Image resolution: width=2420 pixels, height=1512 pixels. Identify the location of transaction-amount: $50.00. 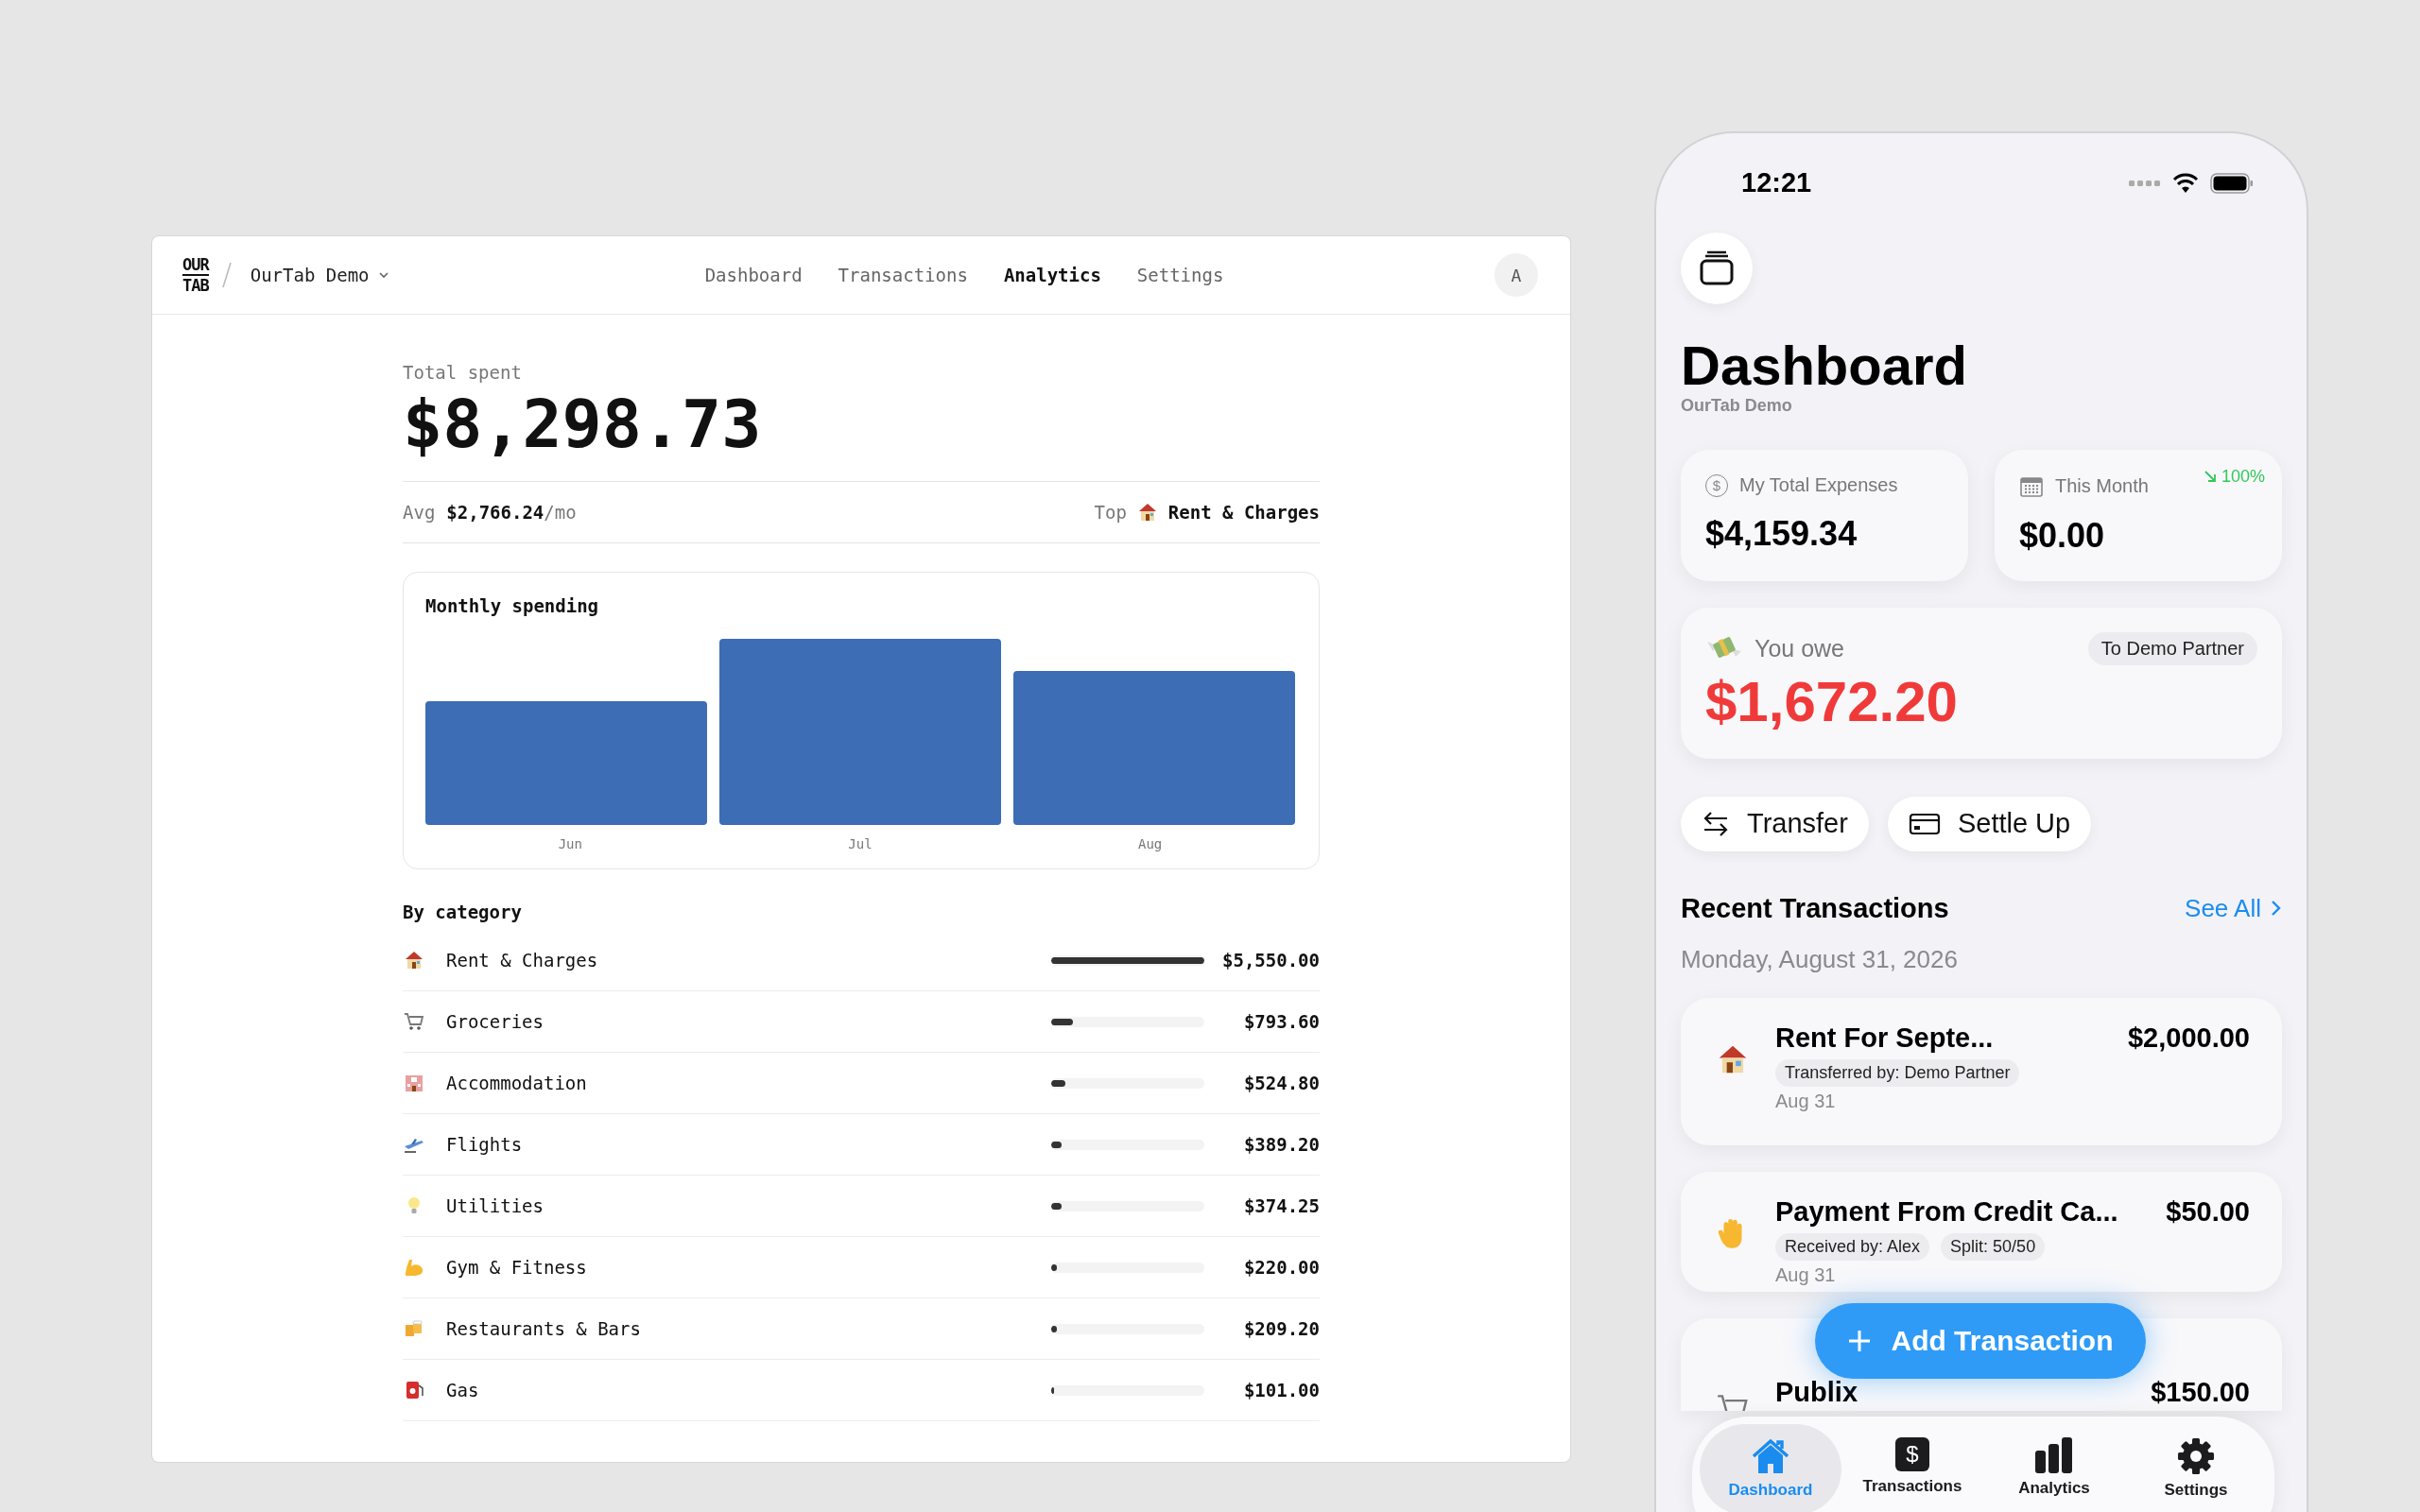
(2208, 1211).